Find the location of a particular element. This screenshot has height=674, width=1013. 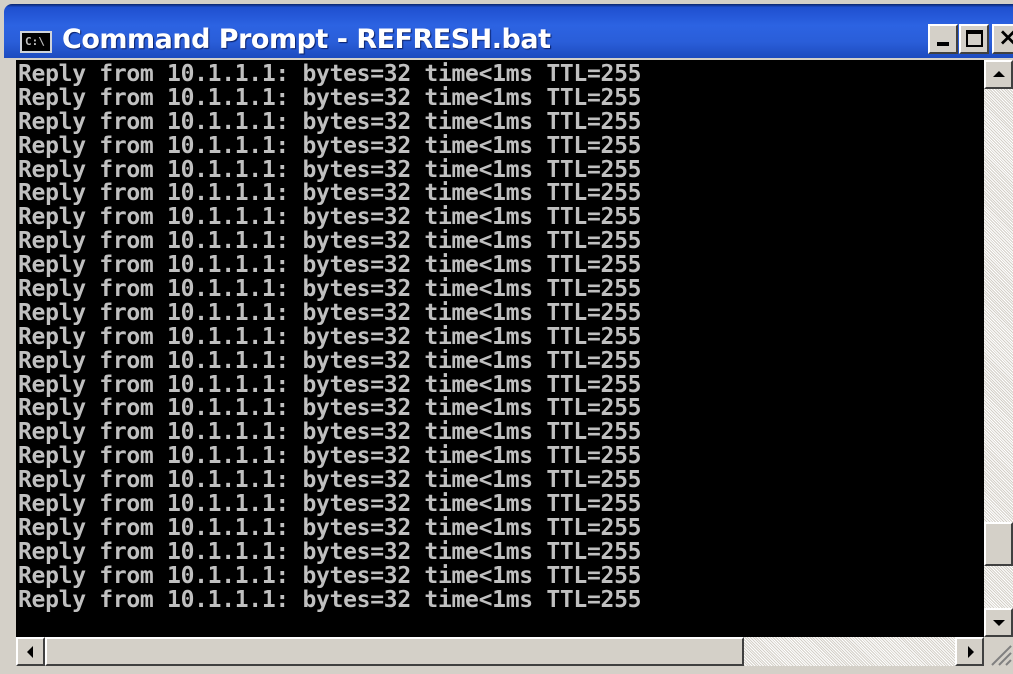

minimize-icon is located at coordinates (943, 44).